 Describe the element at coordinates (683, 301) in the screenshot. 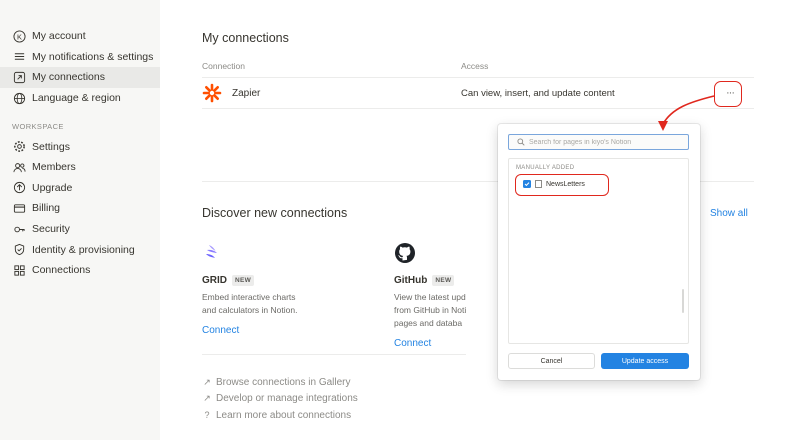

I see `scrollbar` at that location.